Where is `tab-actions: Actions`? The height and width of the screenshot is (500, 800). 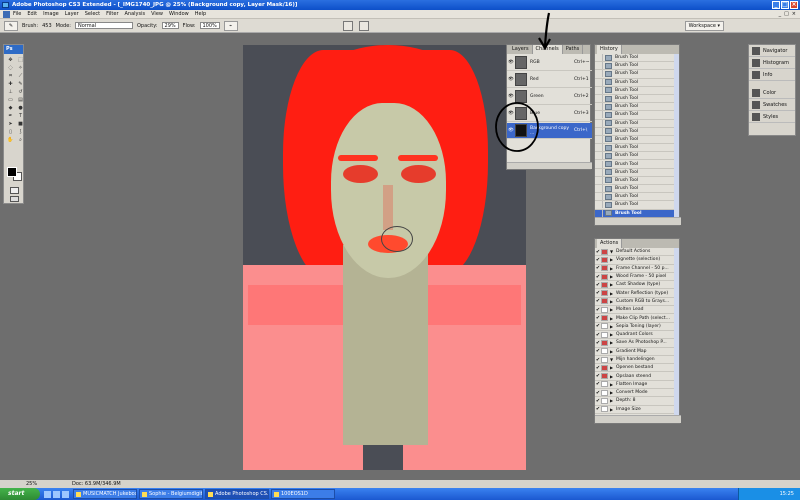
tab-actions: Actions is located at coordinates (610, 243).